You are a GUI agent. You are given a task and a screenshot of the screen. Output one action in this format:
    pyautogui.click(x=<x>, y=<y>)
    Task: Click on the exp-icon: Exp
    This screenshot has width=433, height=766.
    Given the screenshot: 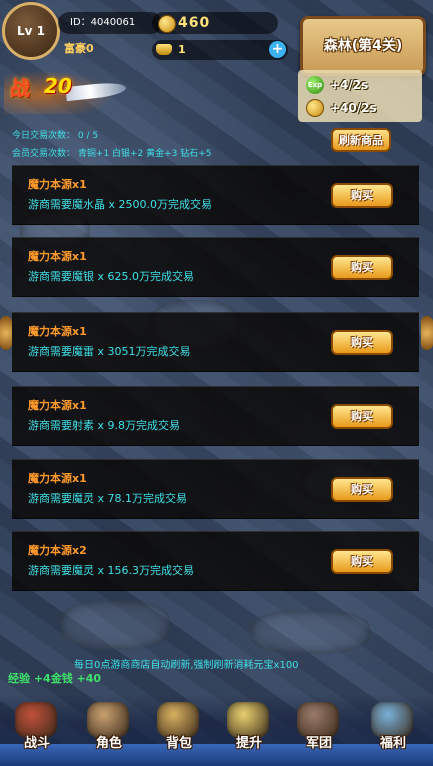 What is the action you would take?
    pyautogui.click(x=315, y=85)
    